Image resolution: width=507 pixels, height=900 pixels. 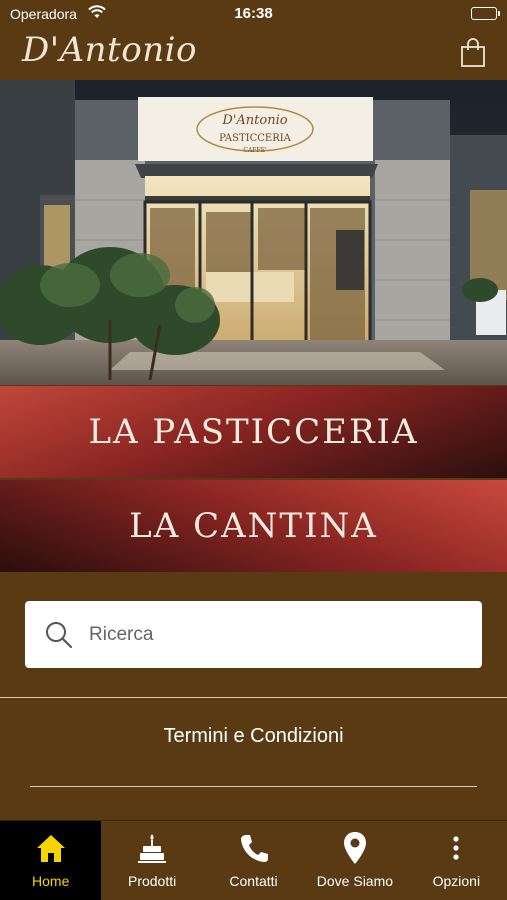 I want to click on category-banner-pasticceria: LA PASTICCERIA, so click(x=253, y=432).